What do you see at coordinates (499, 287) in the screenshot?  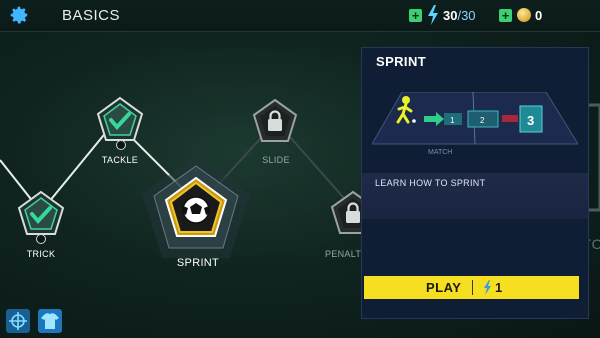 I see `play-energy-cost: 1` at bounding box center [499, 287].